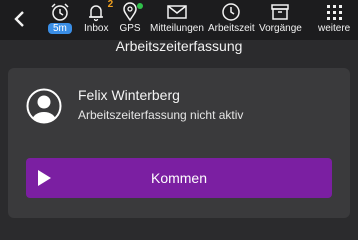 The width and height of the screenshot is (358, 240). What do you see at coordinates (99, 11) in the screenshot?
I see `bell-icon: 2` at bounding box center [99, 11].